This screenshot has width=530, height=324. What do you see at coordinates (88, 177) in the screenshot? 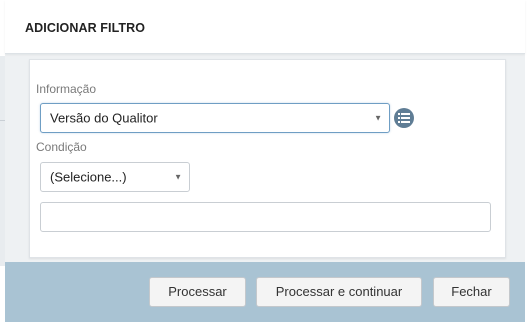
I see `condicao-select-value: (Selecione...)` at bounding box center [88, 177].